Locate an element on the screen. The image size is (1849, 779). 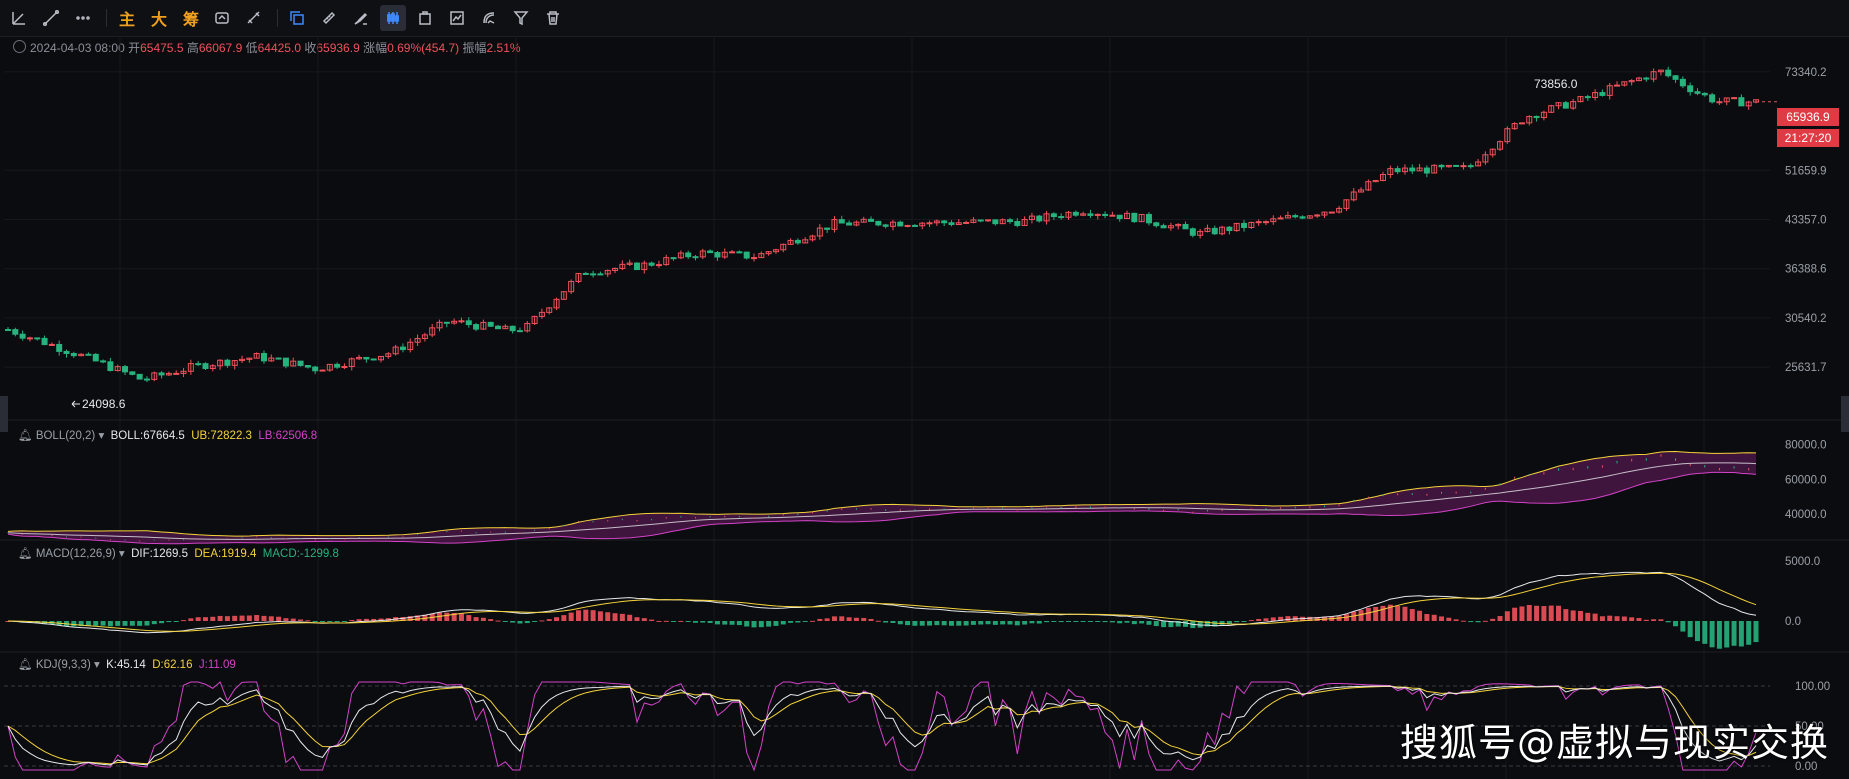
measure-icon is located at coordinates (254, 18).